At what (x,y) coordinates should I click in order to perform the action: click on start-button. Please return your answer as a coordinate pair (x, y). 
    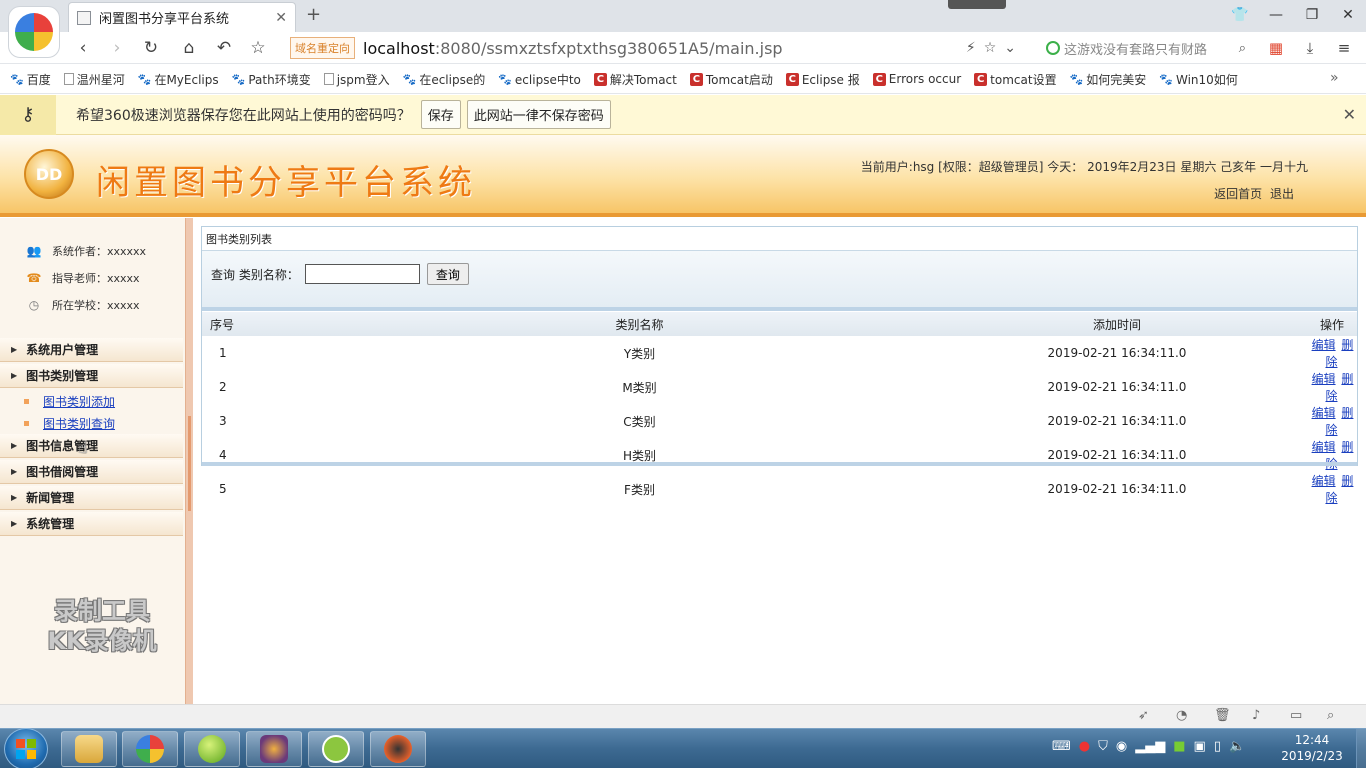
    Looking at the image, I should click on (26, 748).